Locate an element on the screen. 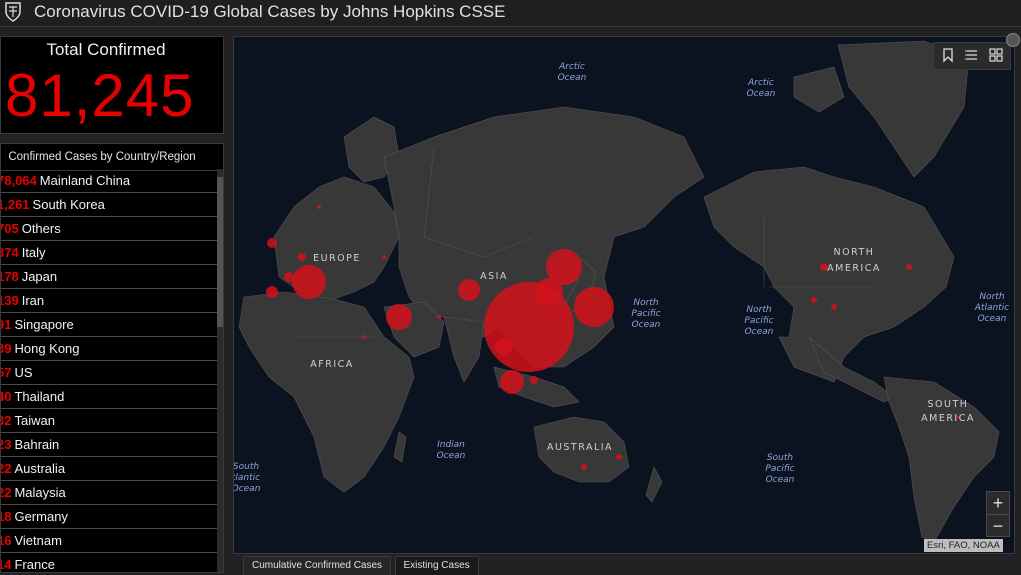 This screenshot has width=1021, height=575. country-name: US is located at coordinates (23, 372).